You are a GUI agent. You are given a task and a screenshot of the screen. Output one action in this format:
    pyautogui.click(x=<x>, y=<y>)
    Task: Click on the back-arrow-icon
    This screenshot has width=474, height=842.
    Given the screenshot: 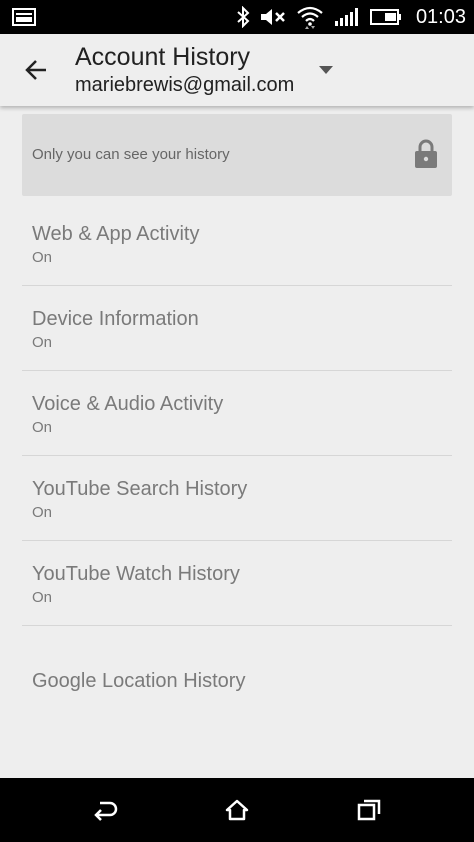 What is the action you would take?
    pyautogui.click(x=35, y=70)
    